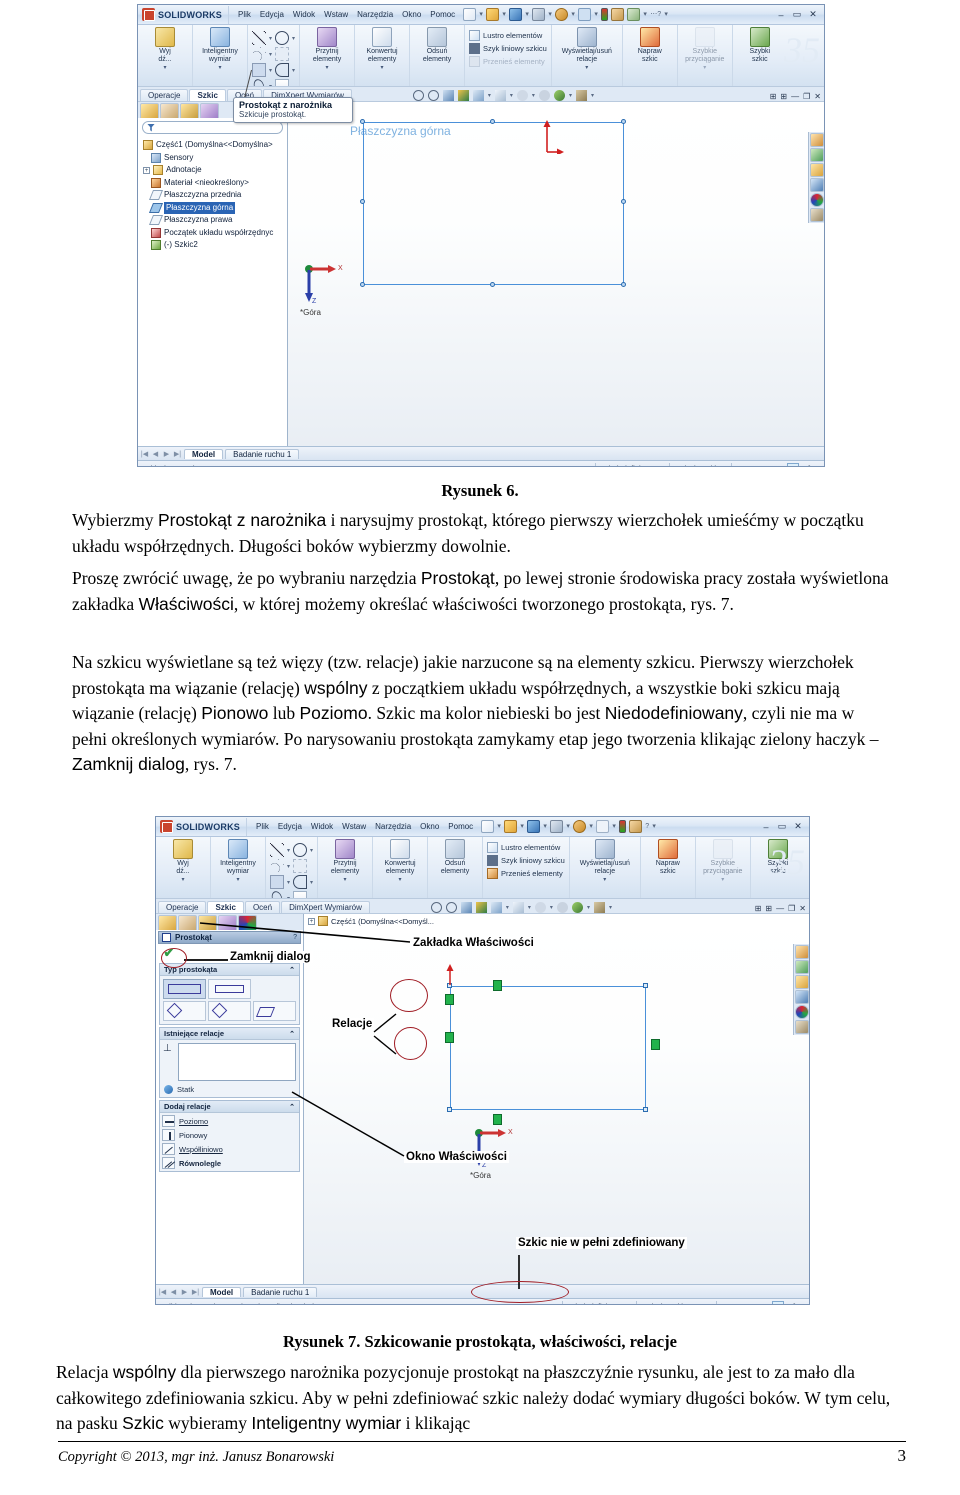  What do you see at coordinates (429, 826) in the screenshot?
I see `menu-item-okno: Okno` at bounding box center [429, 826].